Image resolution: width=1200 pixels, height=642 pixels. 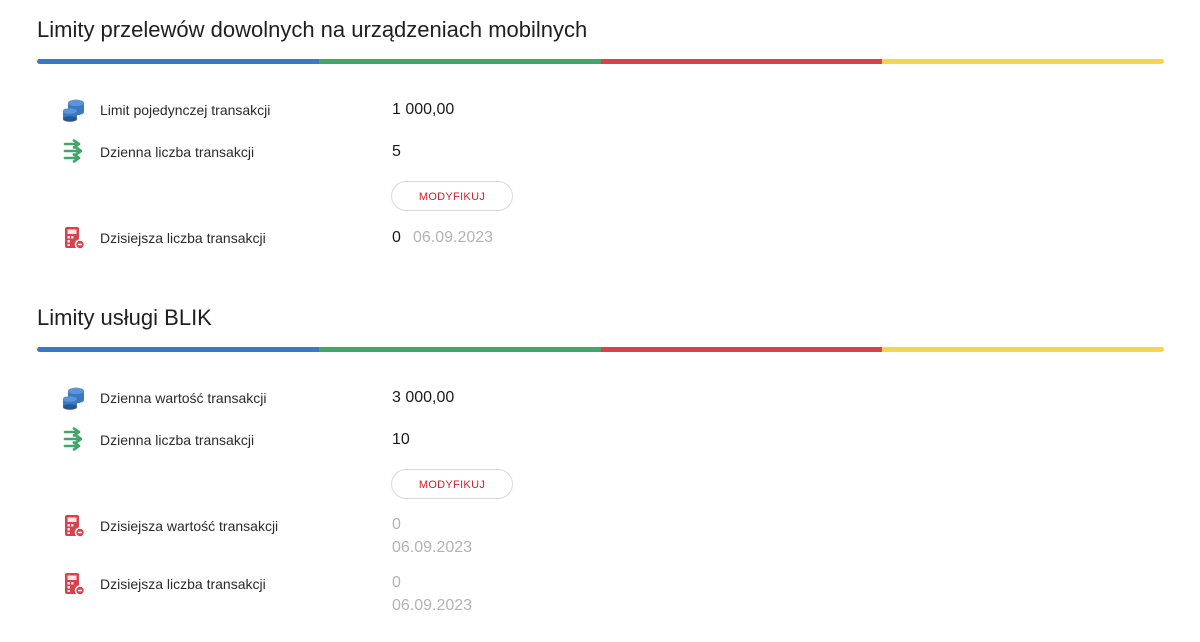 What do you see at coordinates (189, 526) in the screenshot?
I see `today-value-label: Dzisiejsza wartość transakcji` at bounding box center [189, 526].